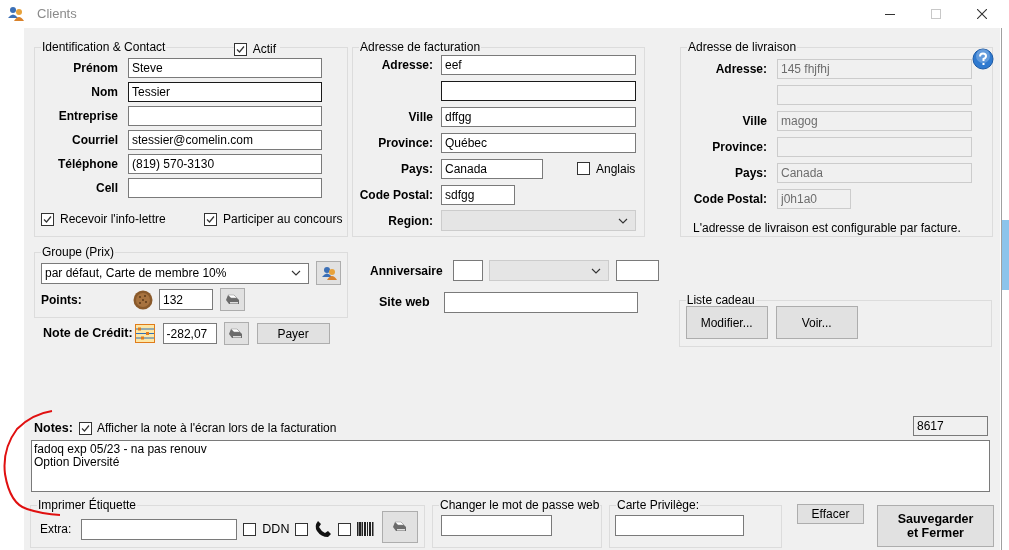 The image size is (1009, 550). Describe the element at coordinates (827, 228) in the screenshot. I see `shipping-note: L'adresse de livraison est configurable par facture.` at that location.